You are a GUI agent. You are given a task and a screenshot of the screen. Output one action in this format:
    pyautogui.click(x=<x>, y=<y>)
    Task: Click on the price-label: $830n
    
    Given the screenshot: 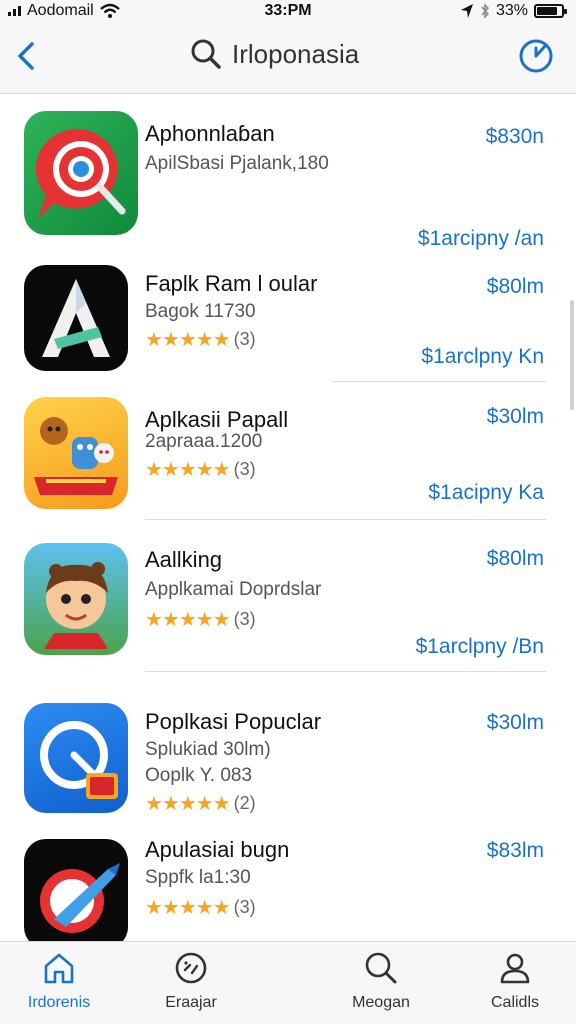 What is the action you would take?
    pyautogui.click(x=515, y=137)
    